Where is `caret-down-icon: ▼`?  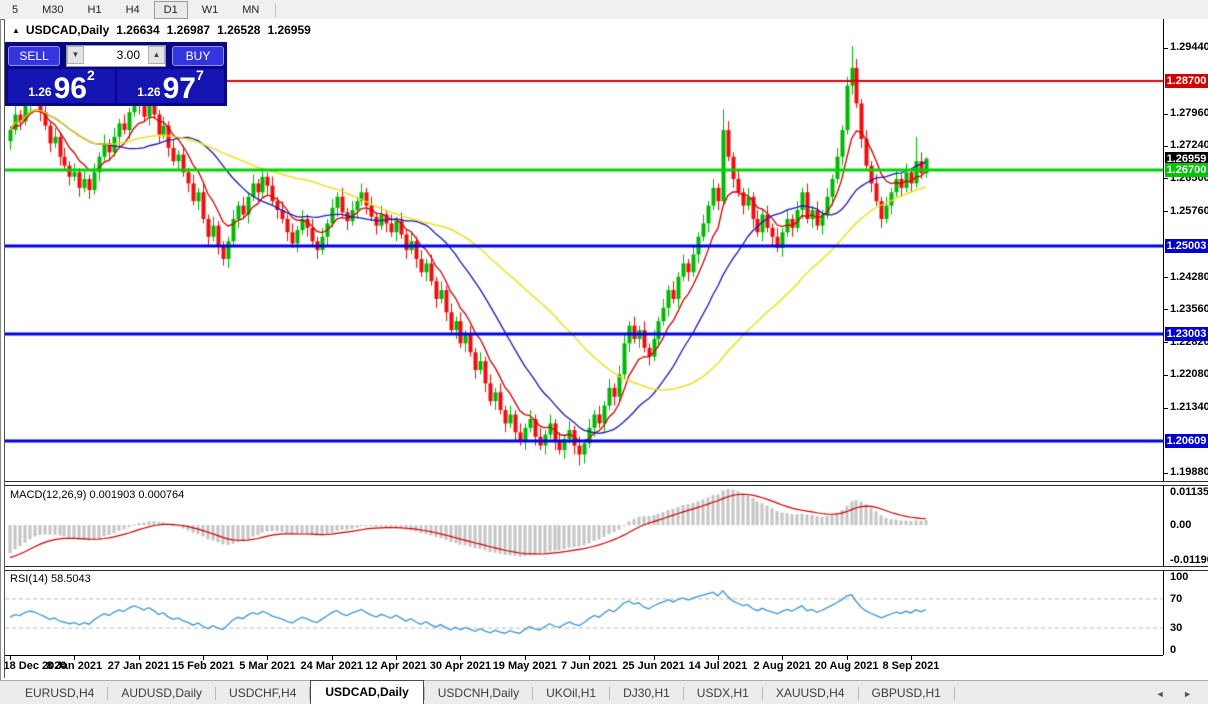
caret-down-icon: ▼ is located at coordinates (75, 54).